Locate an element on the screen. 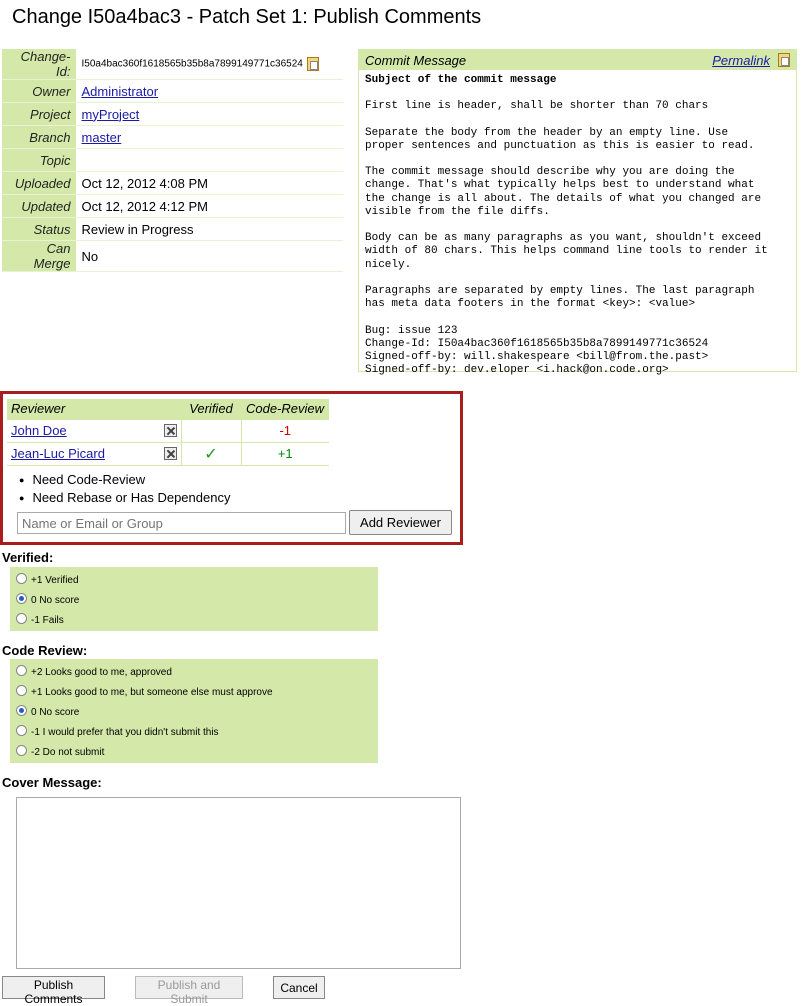 Image resolution: width=803 pixels, height=1006 pixels. info-value: Oct 12, 2012 4:08 PM is located at coordinates (208, 183).